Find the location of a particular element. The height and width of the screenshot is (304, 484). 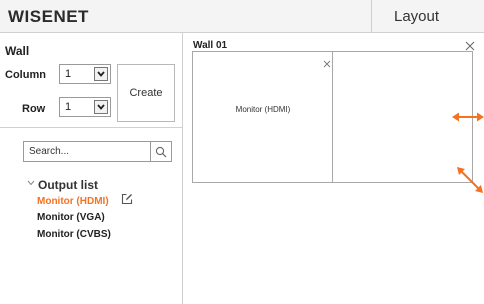

top-bar-divider is located at coordinates (371, 16).